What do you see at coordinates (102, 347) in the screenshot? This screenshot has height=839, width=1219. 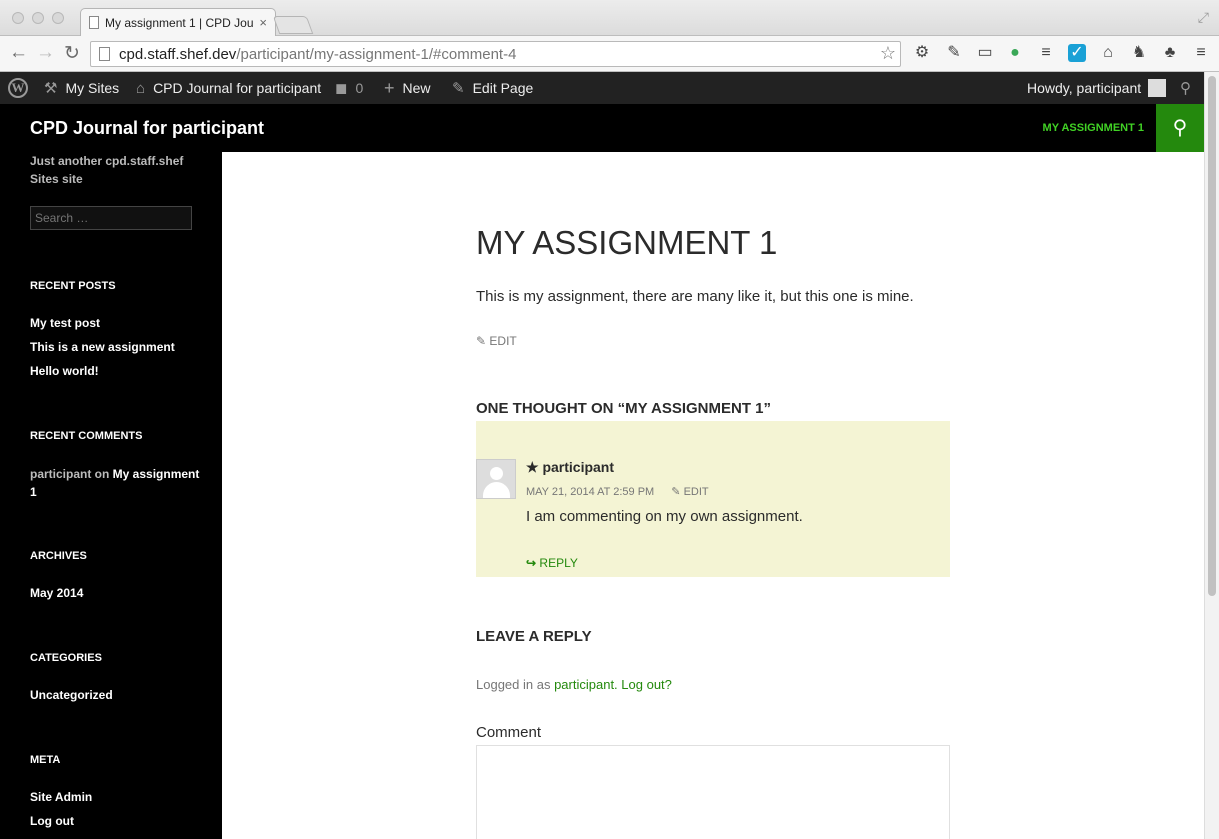 I see `recent-post-link: This is a new assignment` at bounding box center [102, 347].